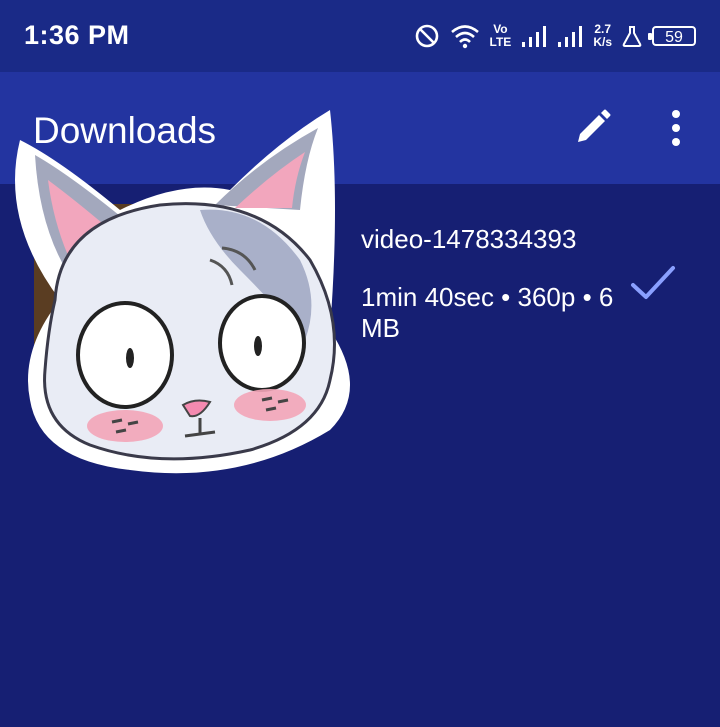 This screenshot has height=727, width=720. Describe the element at coordinates (602, 42) in the screenshot. I see `network-speed-unit: K/s` at that location.